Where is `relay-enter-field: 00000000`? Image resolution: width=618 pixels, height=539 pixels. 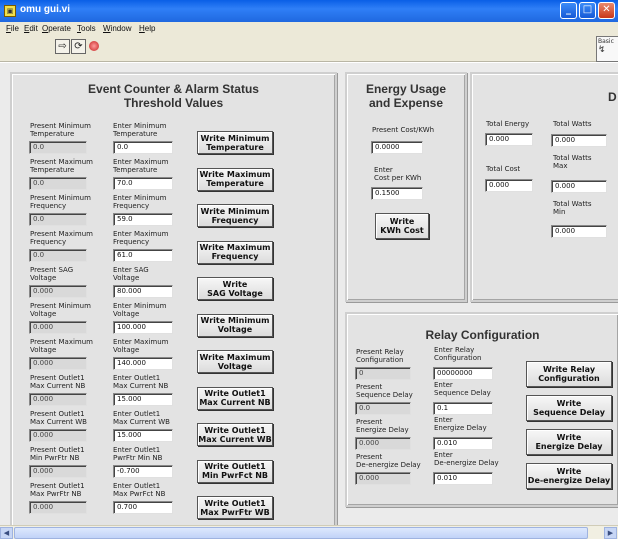 relay-enter-field: 00000000 is located at coordinates (463, 373).